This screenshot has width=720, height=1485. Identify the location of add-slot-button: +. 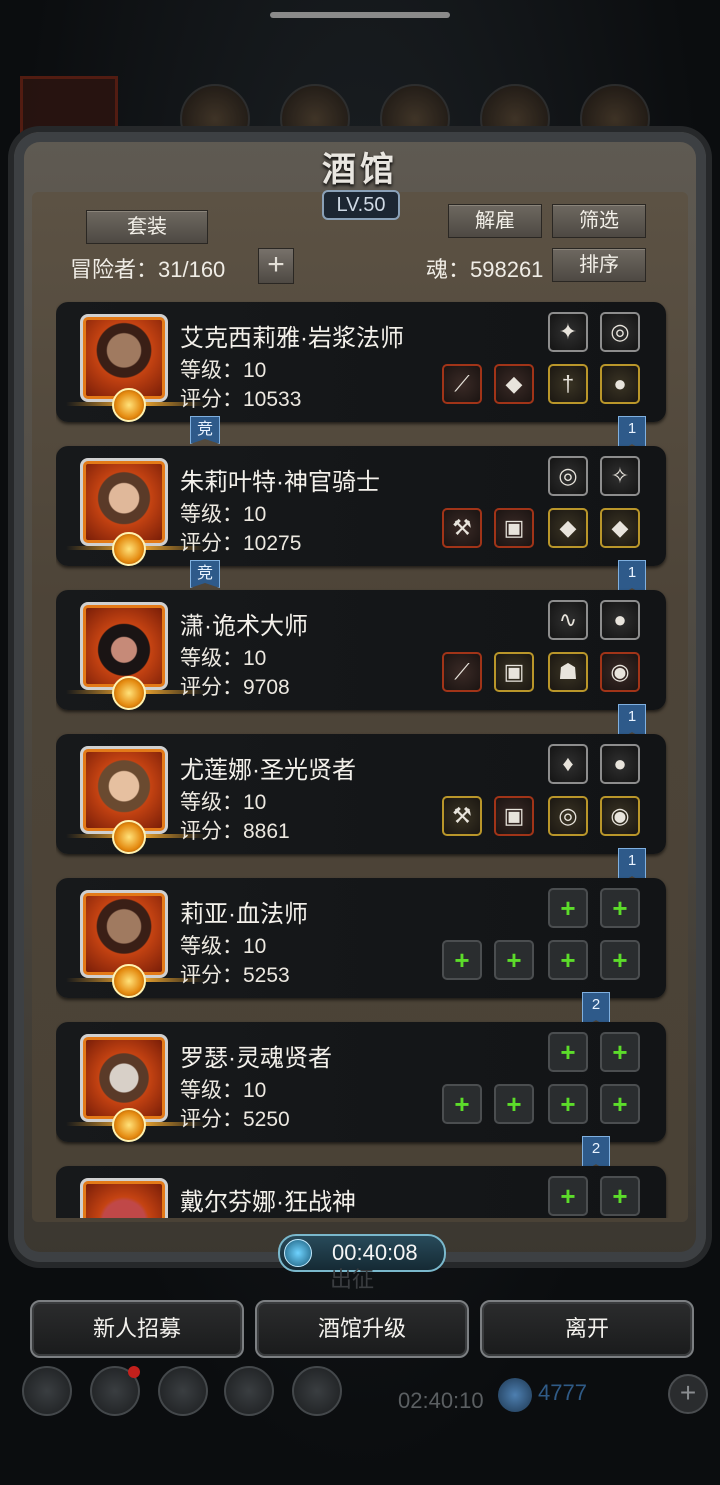
(276, 266).